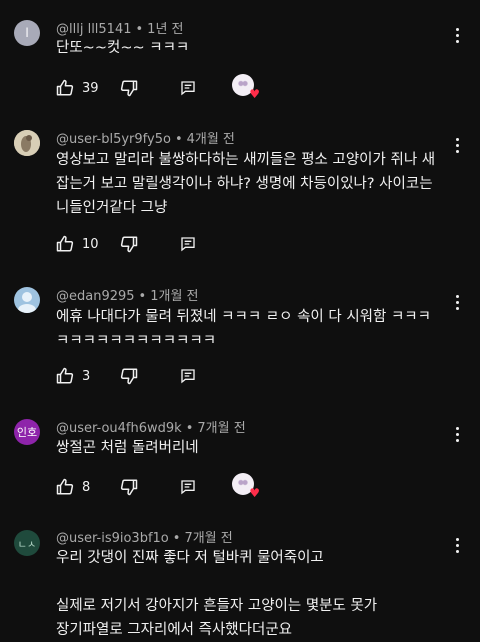 The image size is (480, 642). Describe the element at coordinates (90, 244) in the screenshot. I see `like-count: 10` at that location.